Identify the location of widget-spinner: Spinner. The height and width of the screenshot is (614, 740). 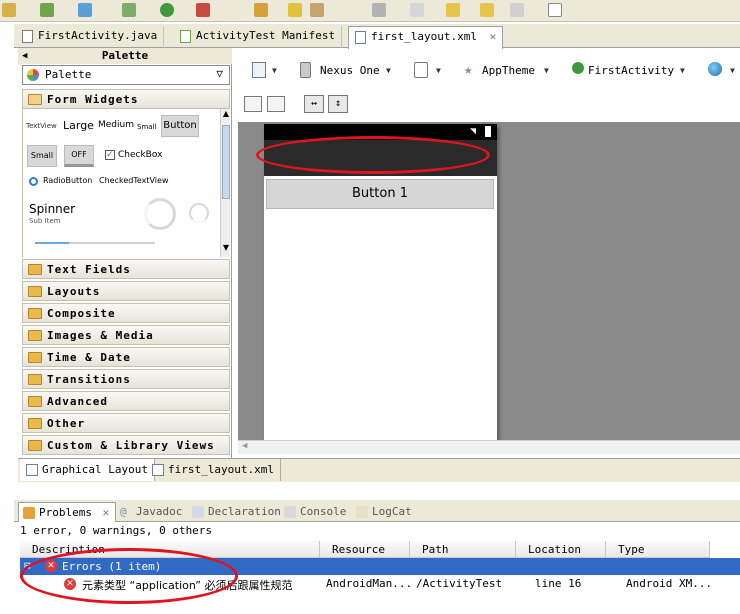
(52, 209).